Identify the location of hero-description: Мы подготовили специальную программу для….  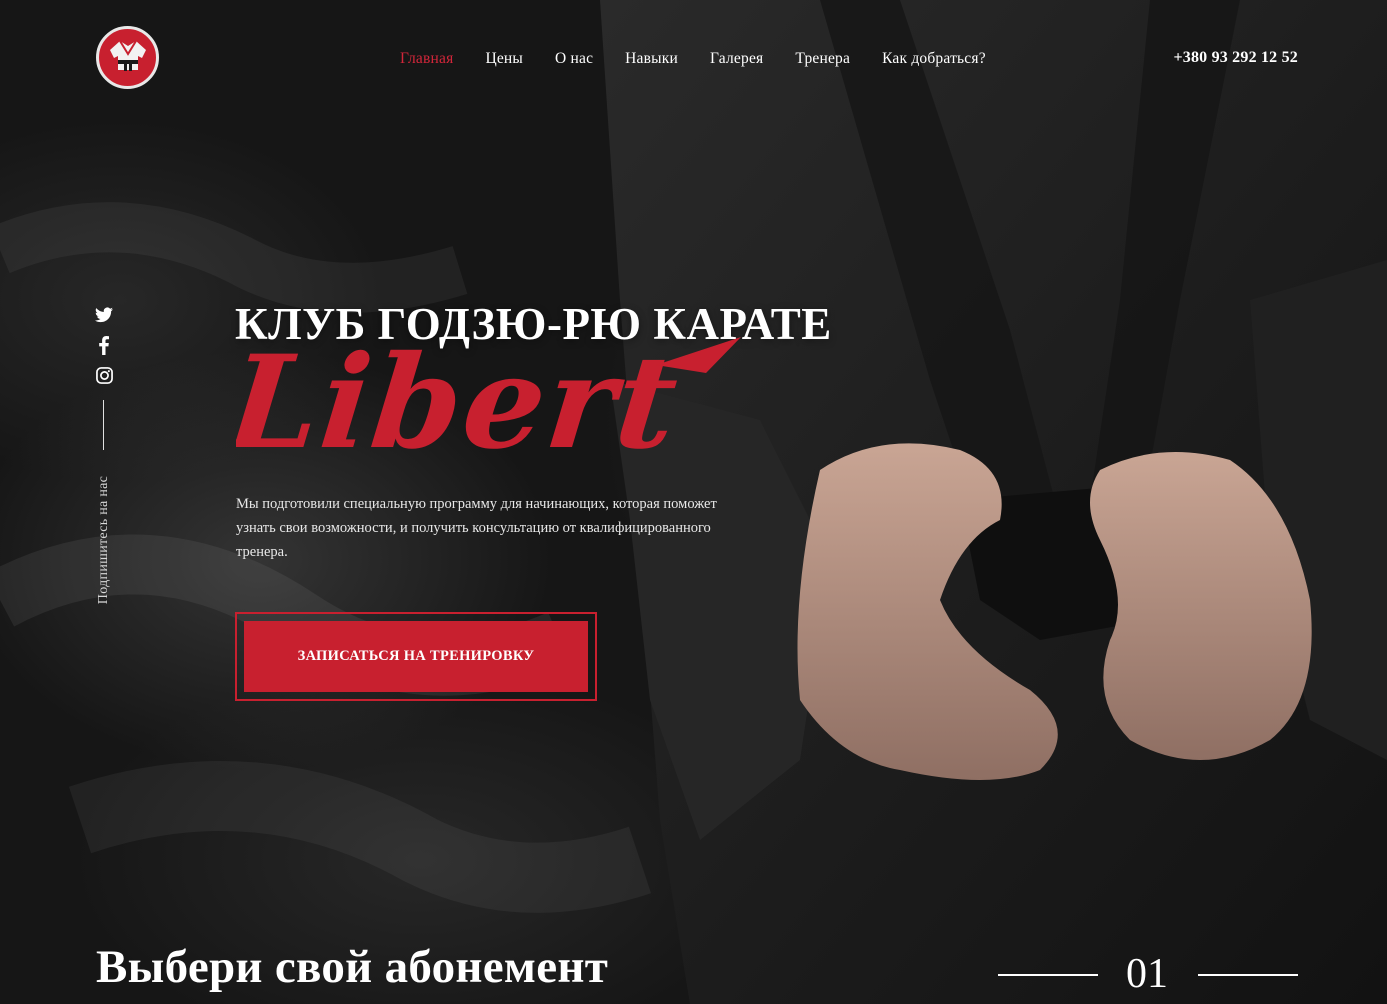
(476, 528).